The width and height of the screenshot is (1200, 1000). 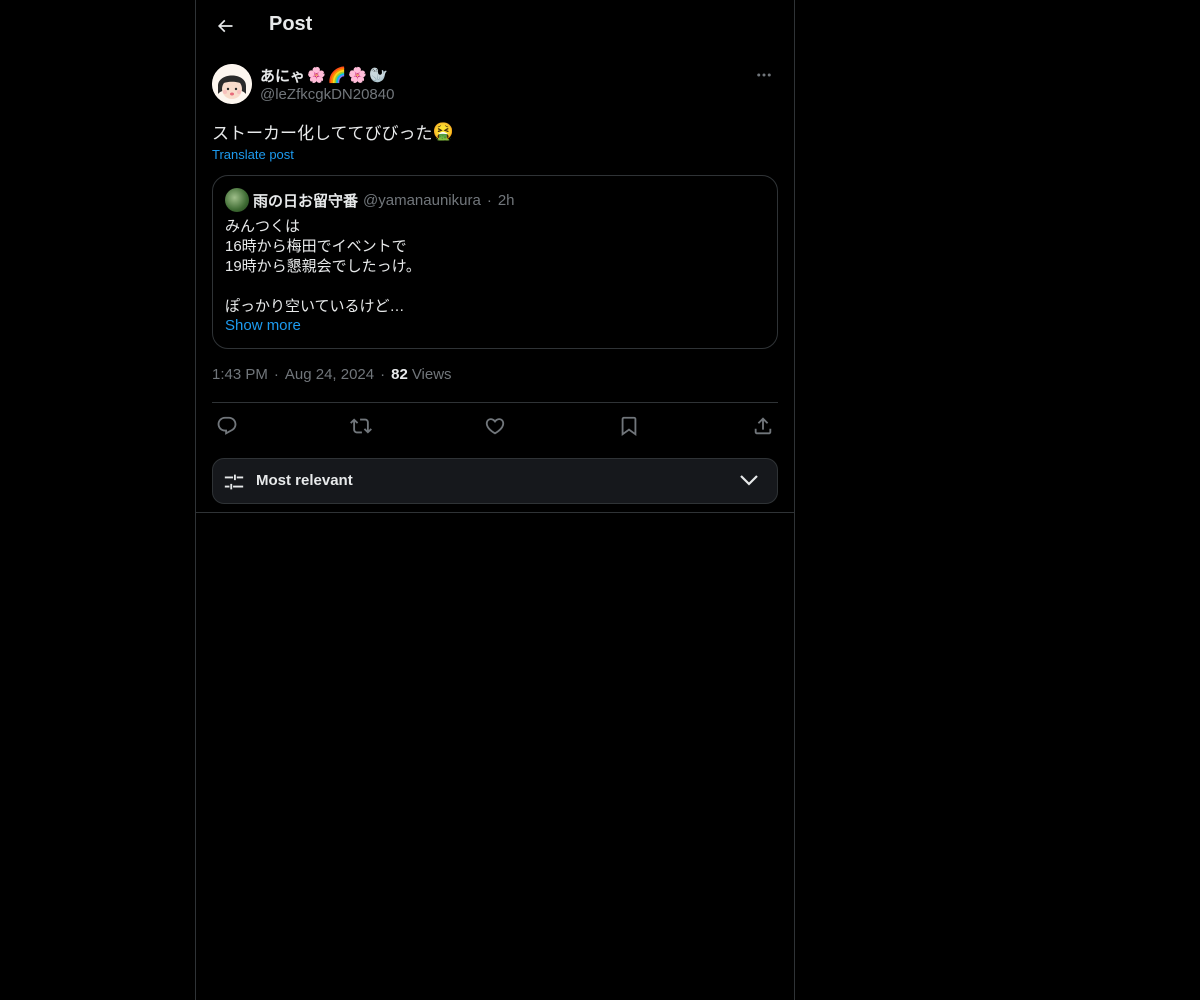 What do you see at coordinates (495, 26) in the screenshot?
I see `header-bar: Post` at bounding box center [495, 26].